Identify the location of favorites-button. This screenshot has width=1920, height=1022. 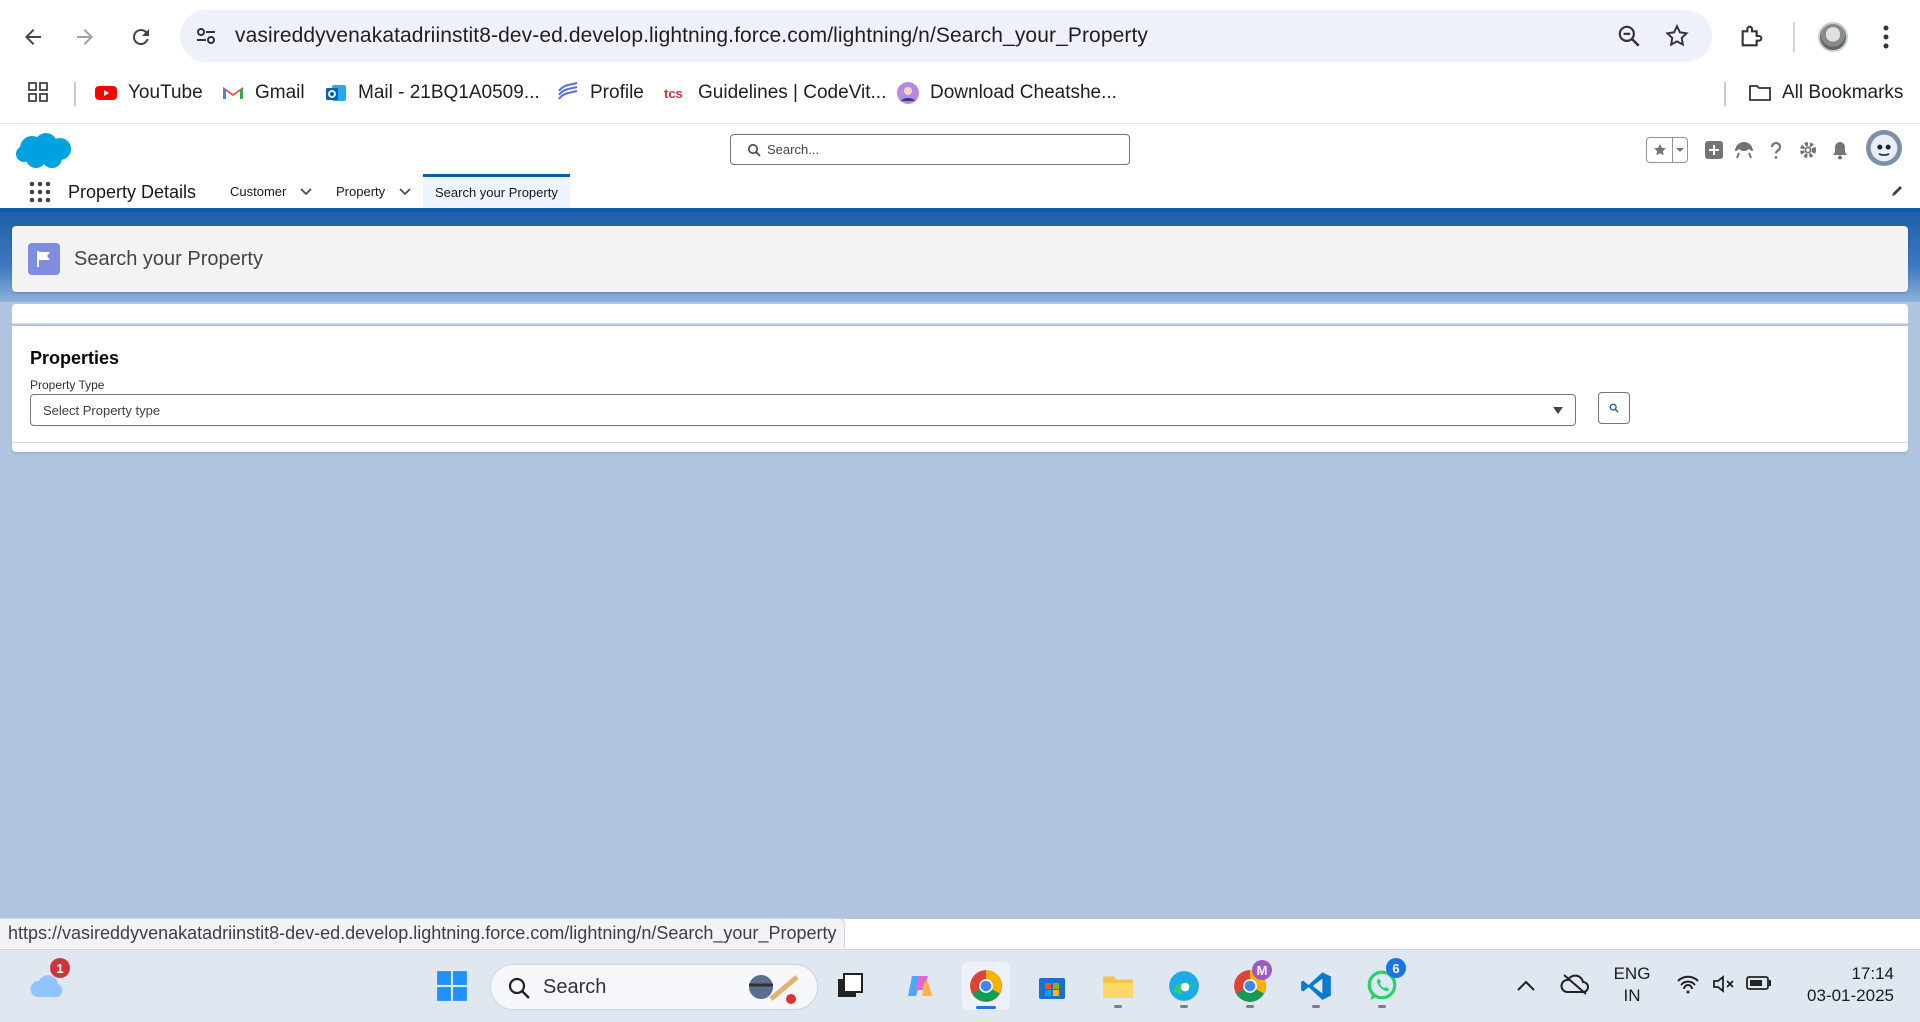
(1667, 150).